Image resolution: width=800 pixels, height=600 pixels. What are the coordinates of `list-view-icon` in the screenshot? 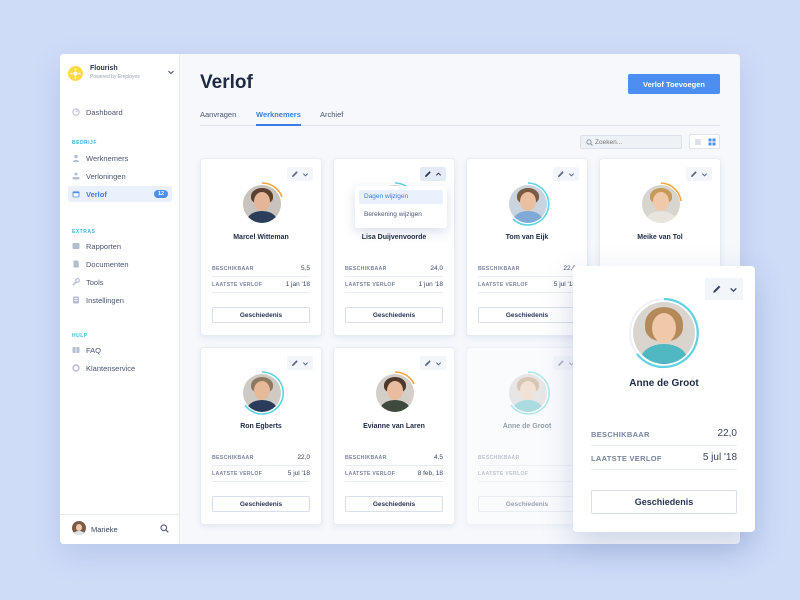 It's located at (698, 142).